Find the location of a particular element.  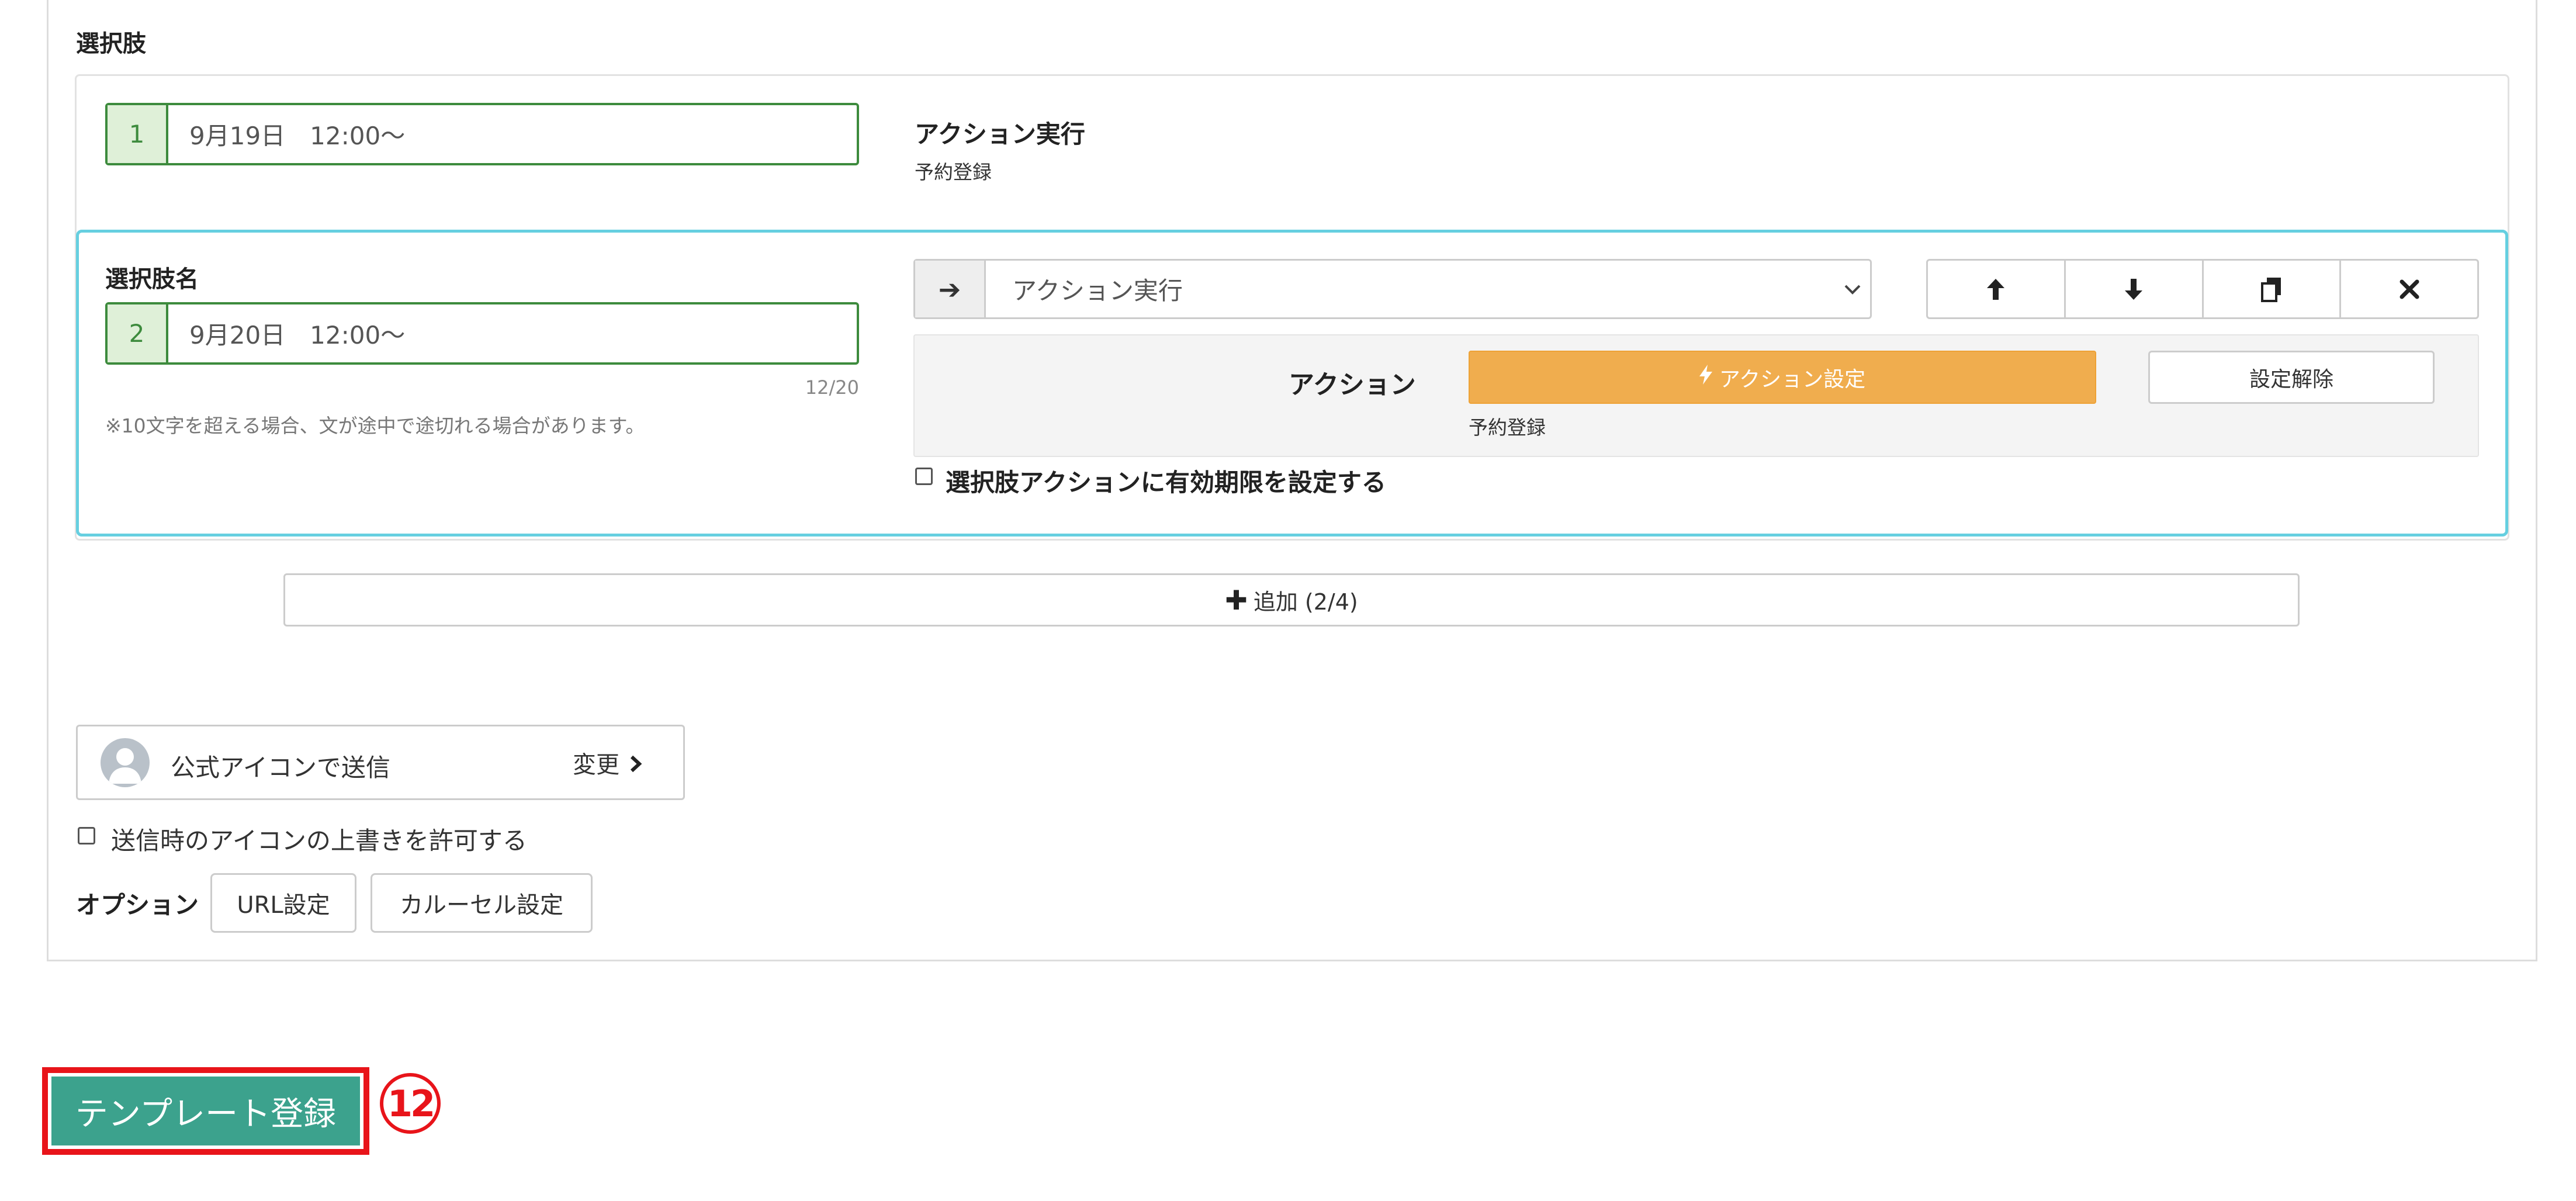

sender-label: 公式アイコンで送信 is located at coordinates (280, 767).